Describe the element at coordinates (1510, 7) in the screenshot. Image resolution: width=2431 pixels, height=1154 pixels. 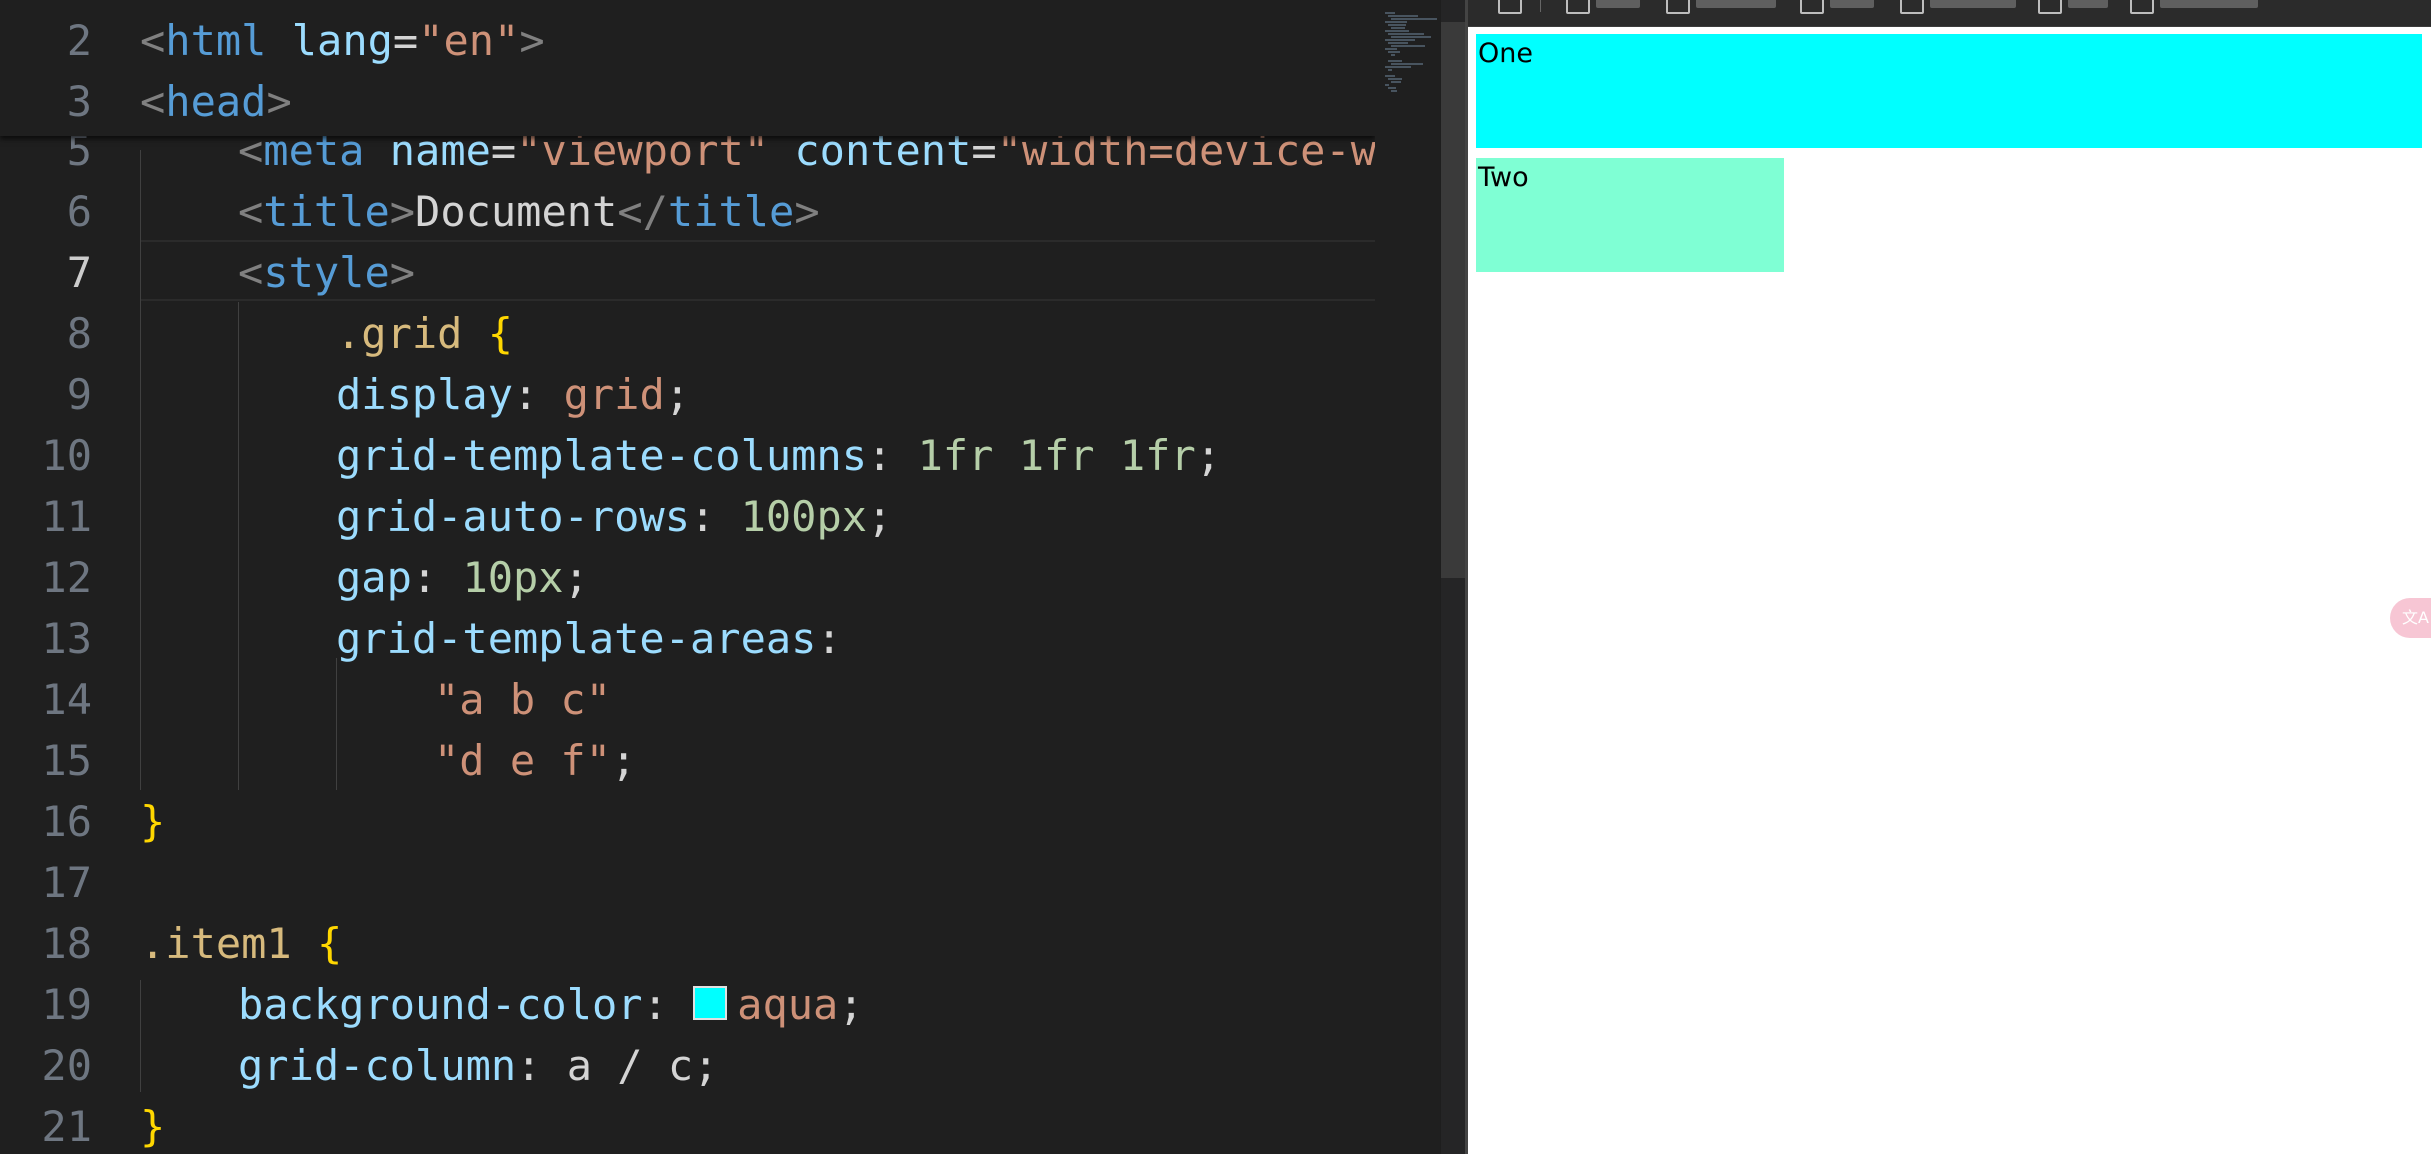
I see `apps-icon` at that location.